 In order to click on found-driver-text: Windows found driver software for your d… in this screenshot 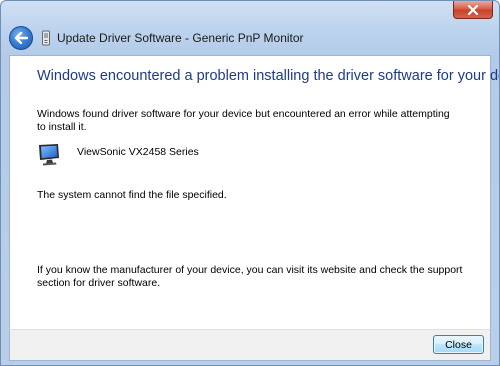, I will do `click(243, 120)`.